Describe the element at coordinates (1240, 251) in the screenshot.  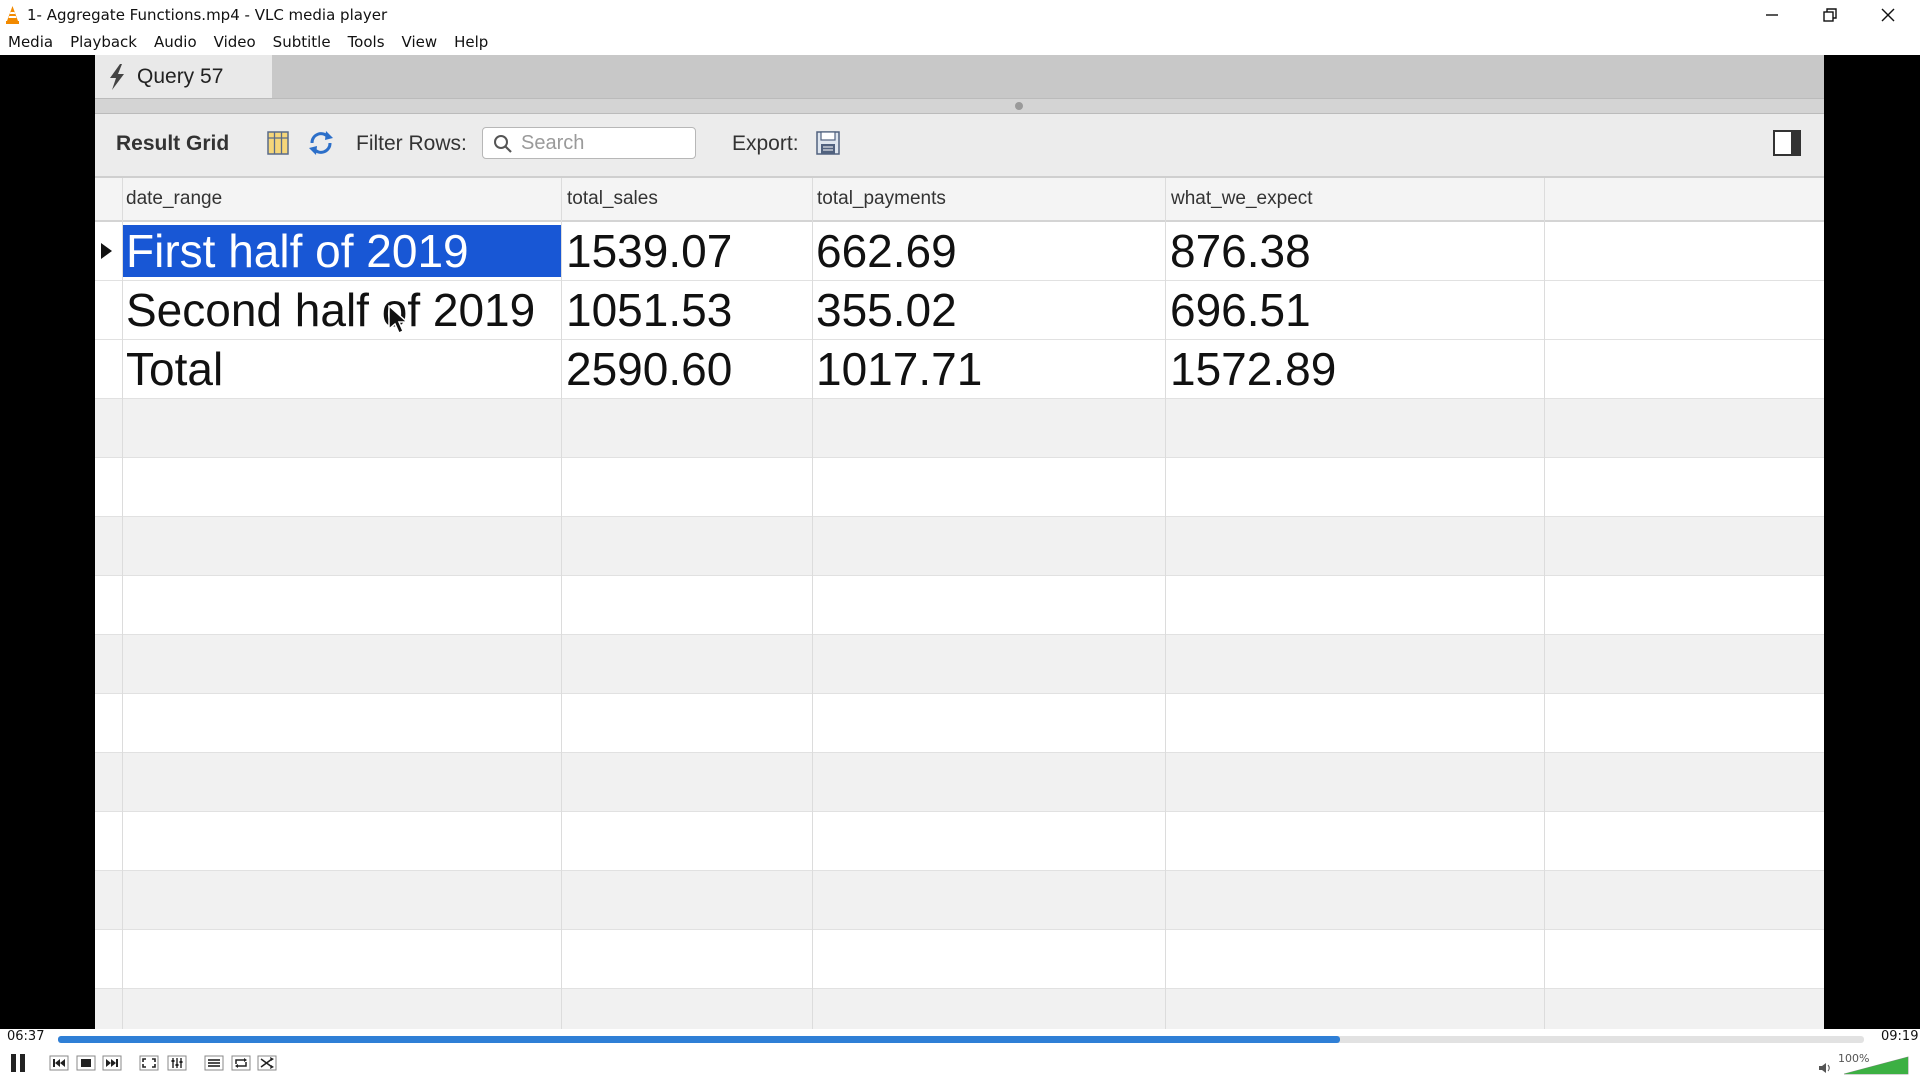
I see `cell-what-we-expect: 876.38` at that location.